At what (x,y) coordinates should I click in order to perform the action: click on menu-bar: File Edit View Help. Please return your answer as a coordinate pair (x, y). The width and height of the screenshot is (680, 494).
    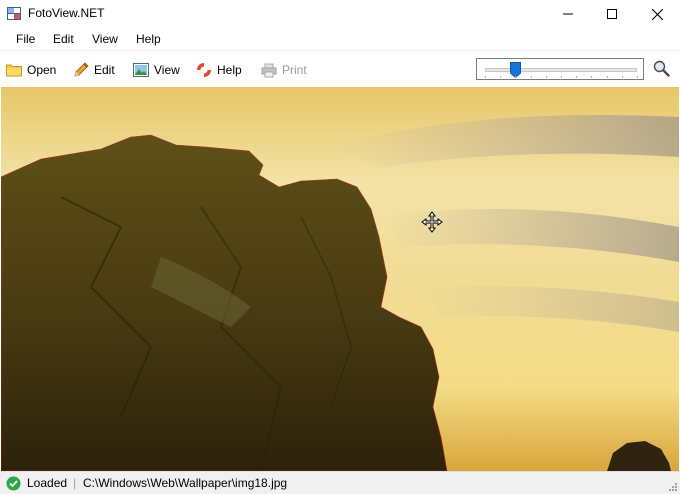
    Looking at the image, I should click on (340, 39).